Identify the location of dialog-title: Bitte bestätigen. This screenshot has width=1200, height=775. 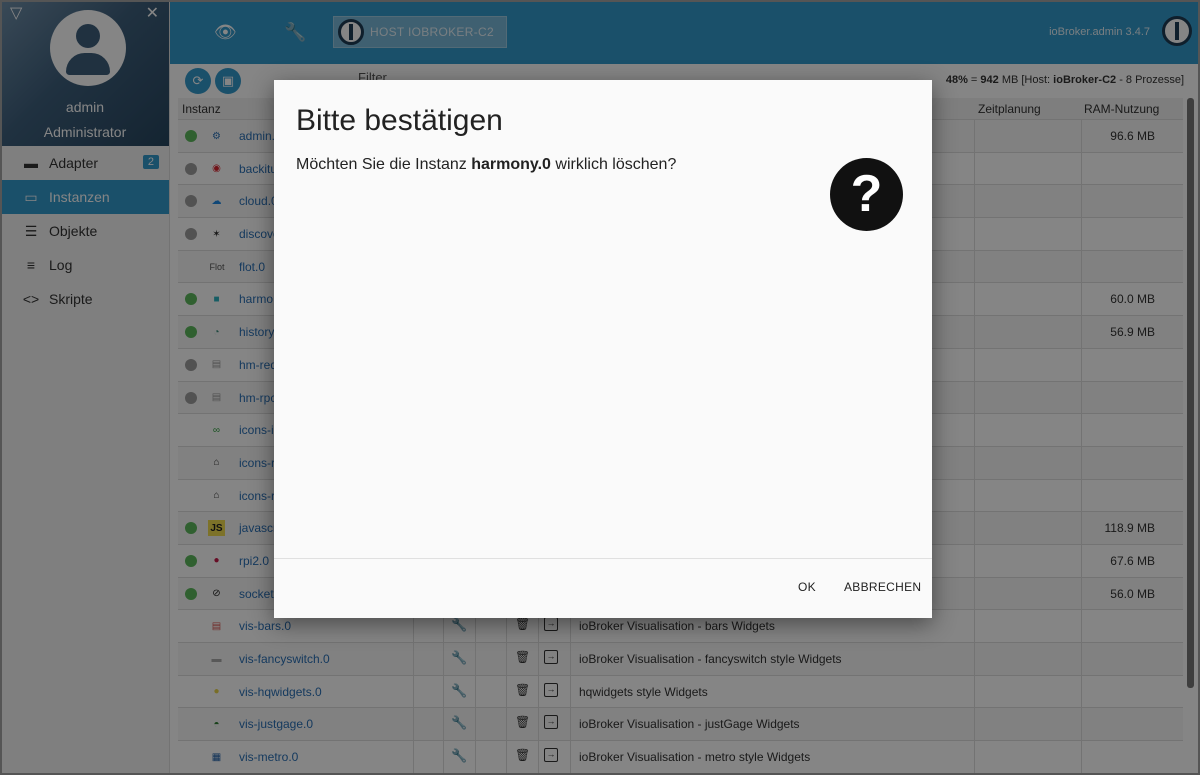
(399, 120).